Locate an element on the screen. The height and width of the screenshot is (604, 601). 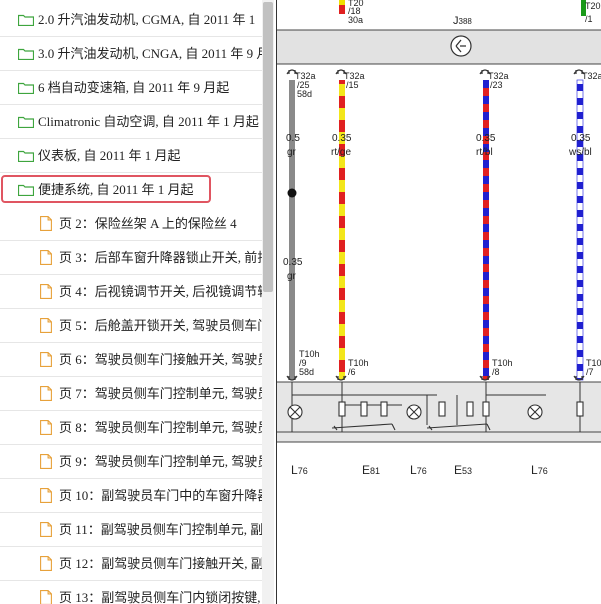
connector-label: /7 is located at coordinates (590, 372).